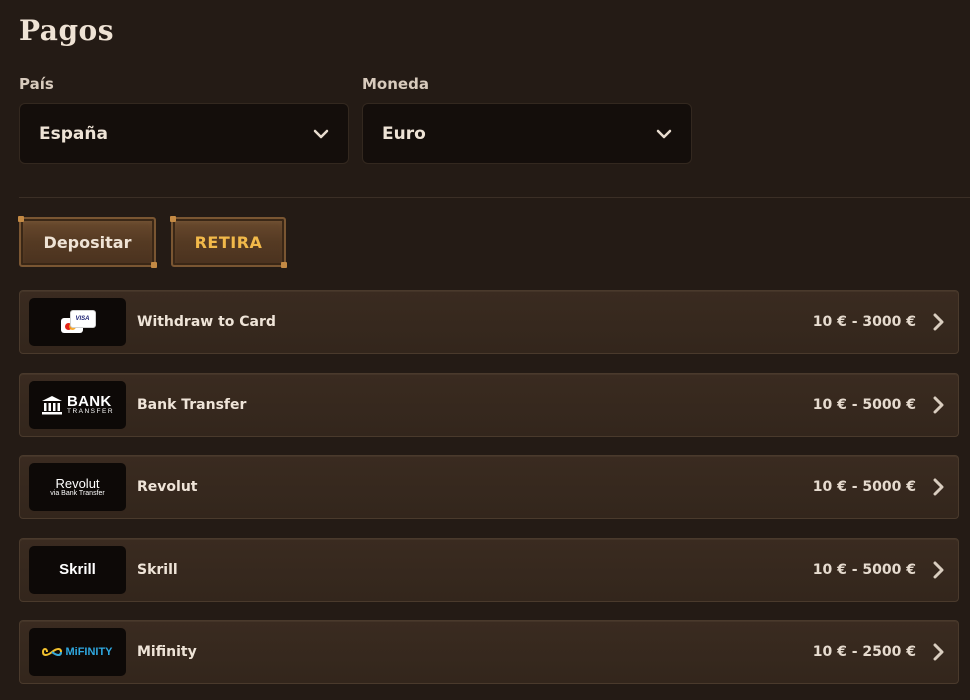  Describe the element at coordinates (864, 652) in the screenshot. I see `method-range: 10 € - 2500 €` at that location.